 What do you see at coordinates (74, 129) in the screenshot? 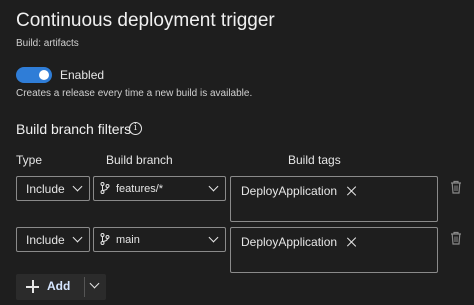
I see `section-title: Build branch filters` at bounding box center [74, 129].